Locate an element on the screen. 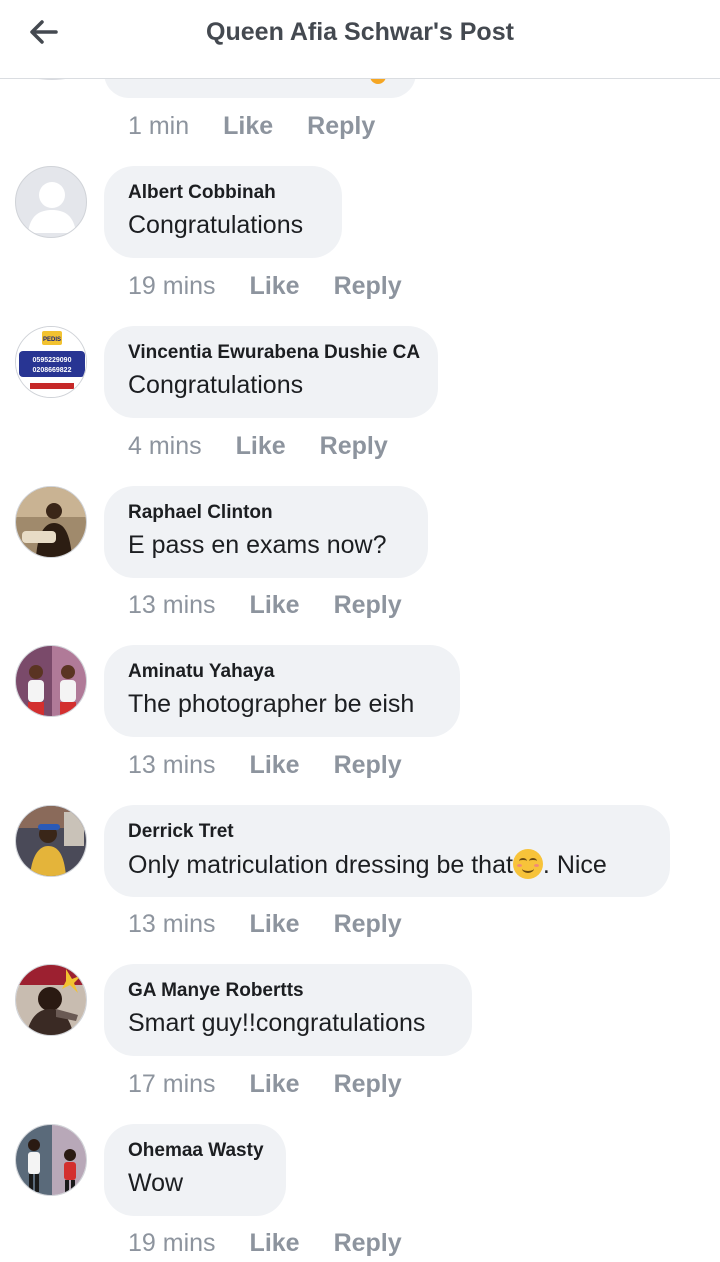  comment-author: GA Manye Robertts is located at coordinates (288, 991).